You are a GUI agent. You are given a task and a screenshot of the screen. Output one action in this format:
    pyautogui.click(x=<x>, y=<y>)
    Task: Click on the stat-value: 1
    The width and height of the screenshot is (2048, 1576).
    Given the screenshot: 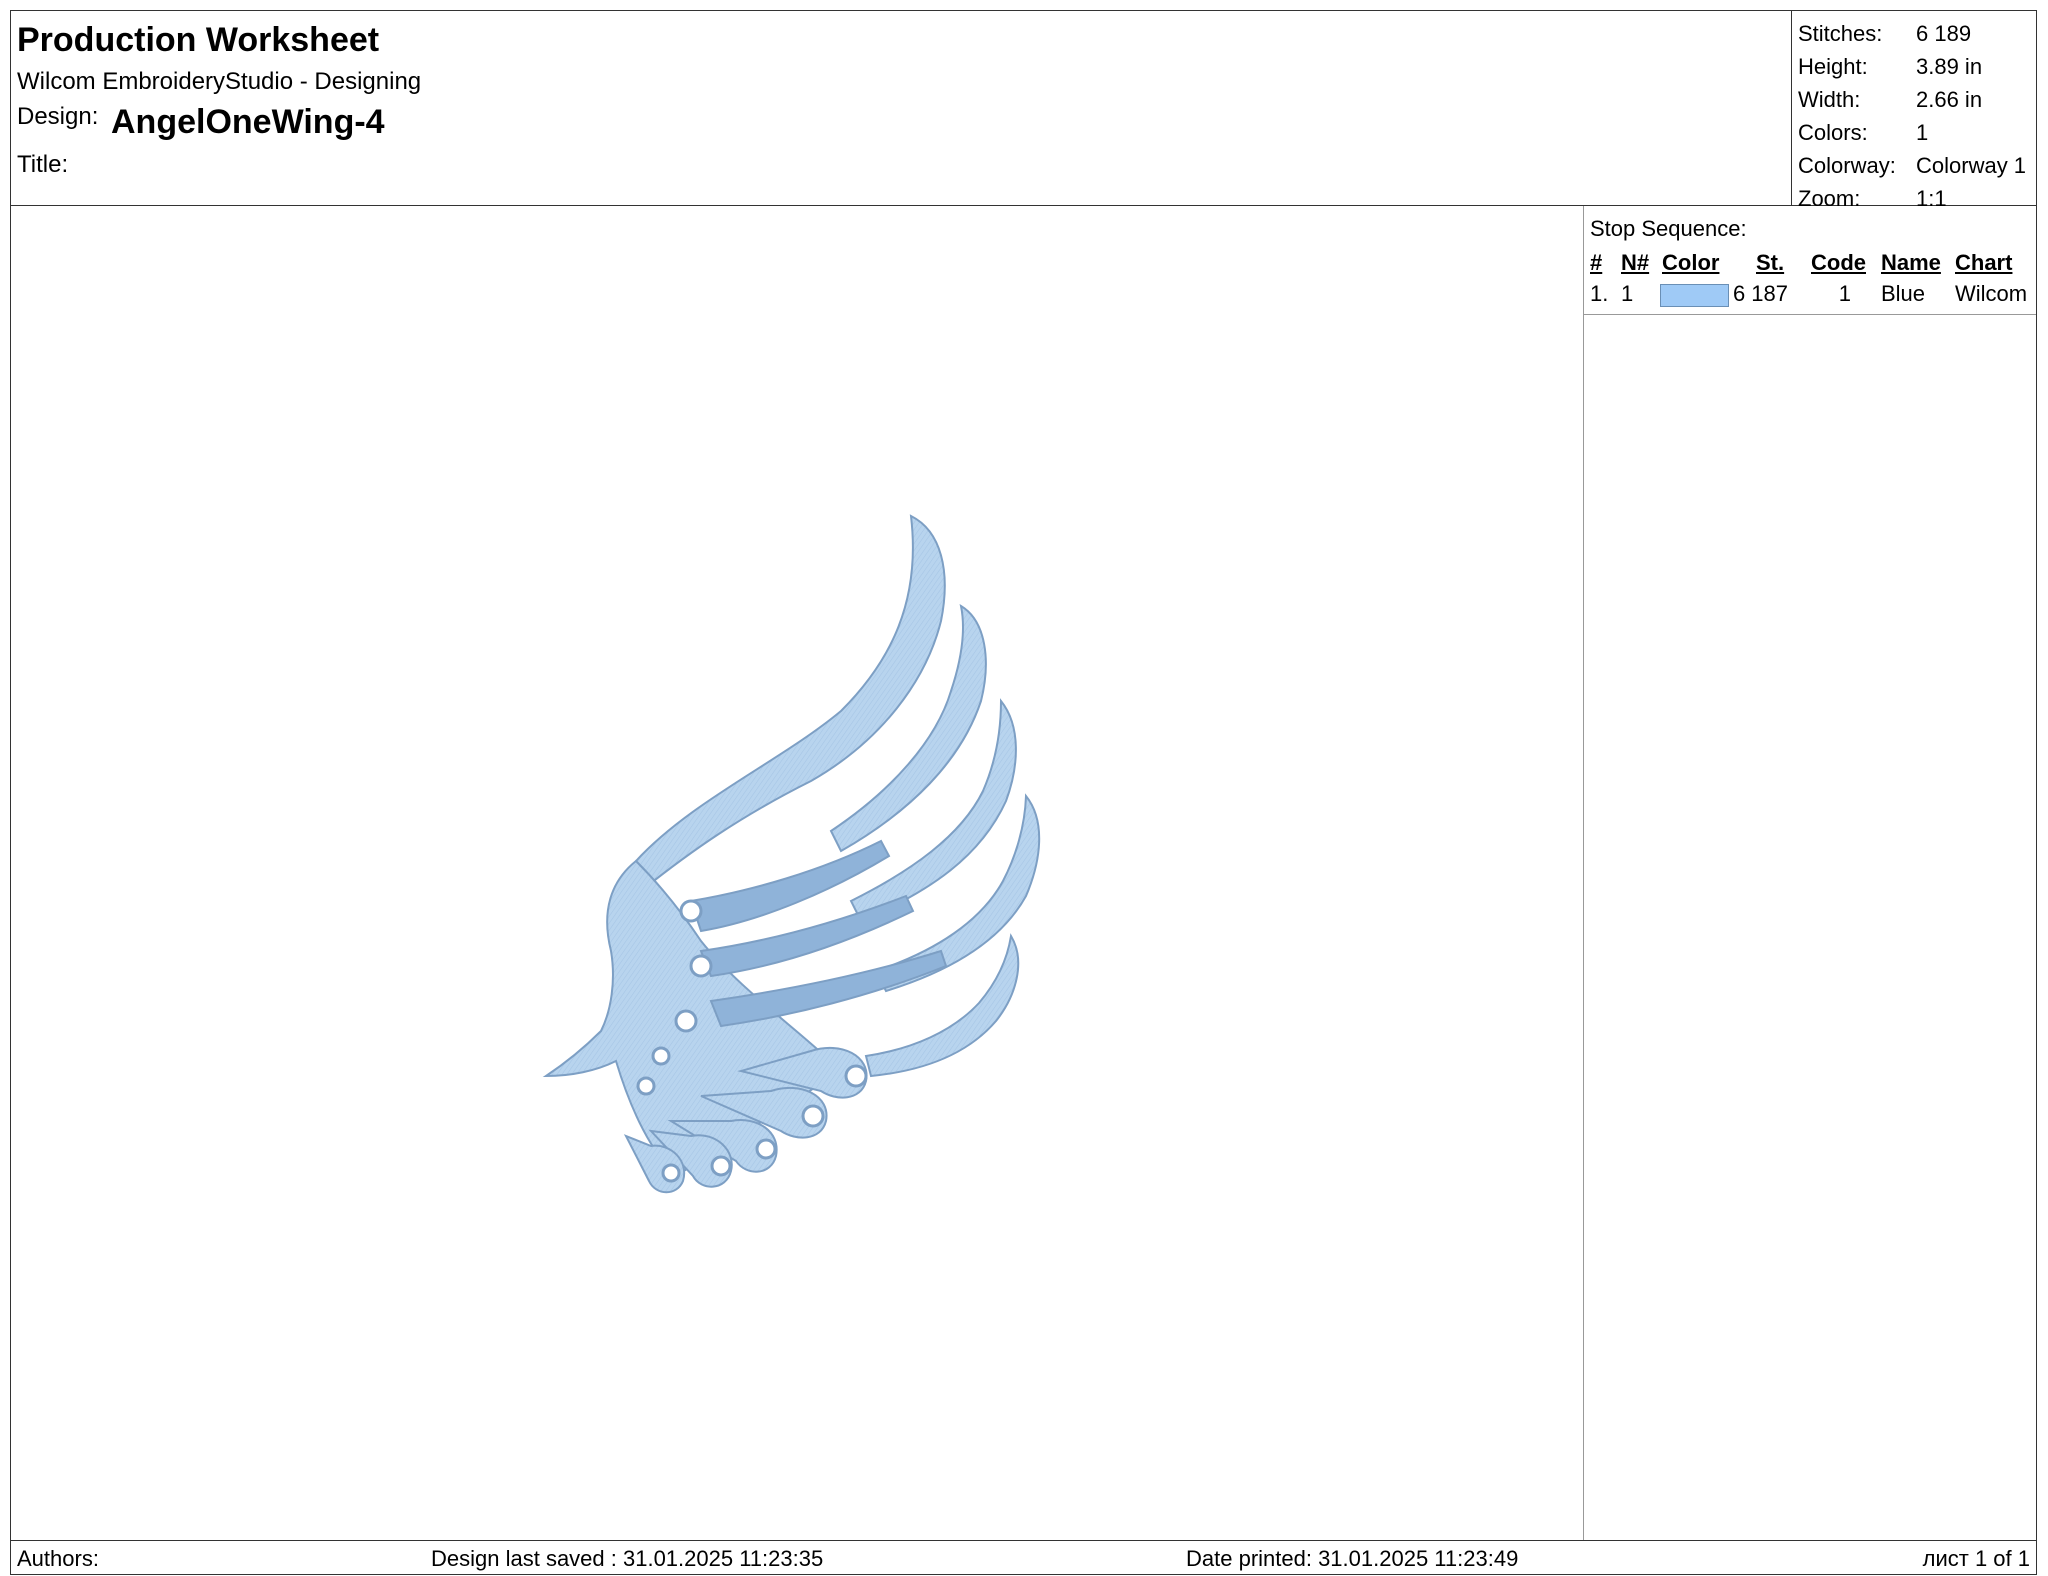 What is the action you would take?
    pyautogui.click(x=1922, y=132)
    